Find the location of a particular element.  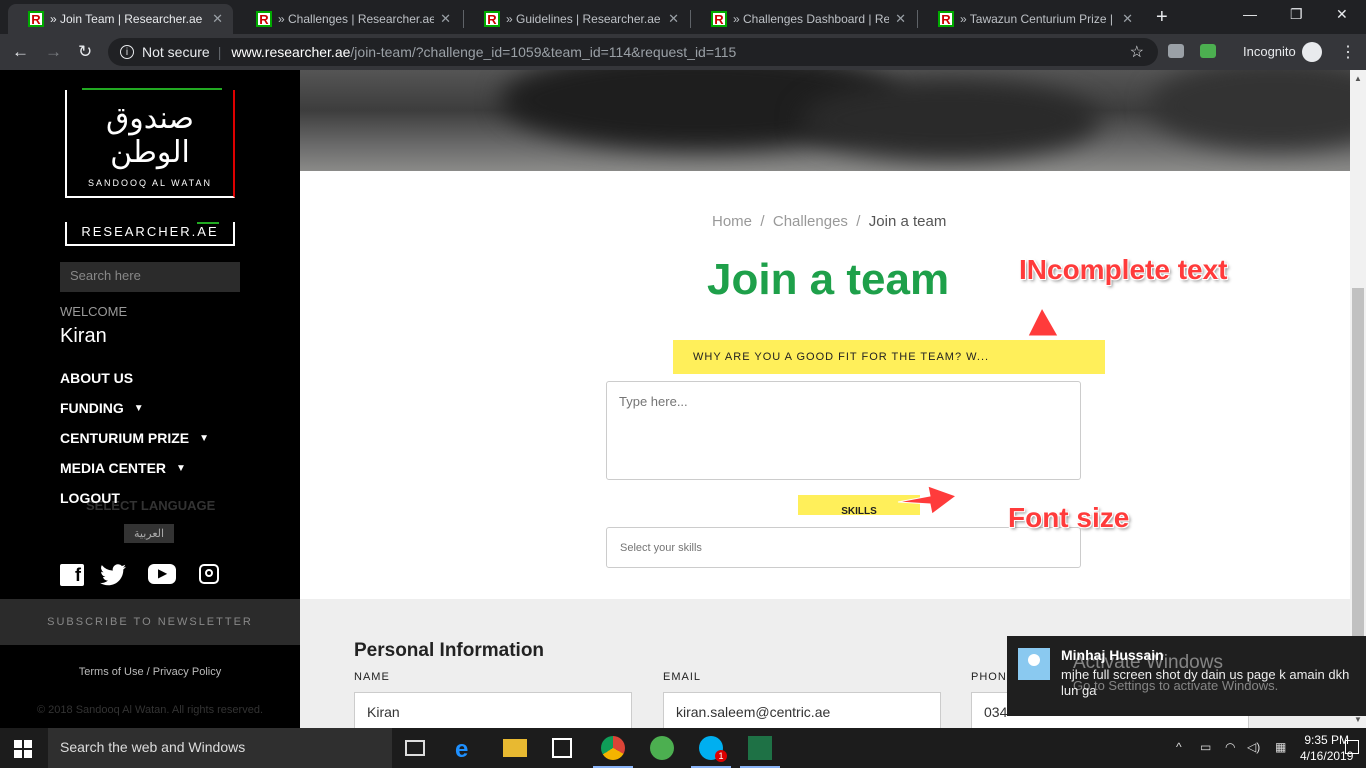

chrome-icon is located at coordinates (613, 752).